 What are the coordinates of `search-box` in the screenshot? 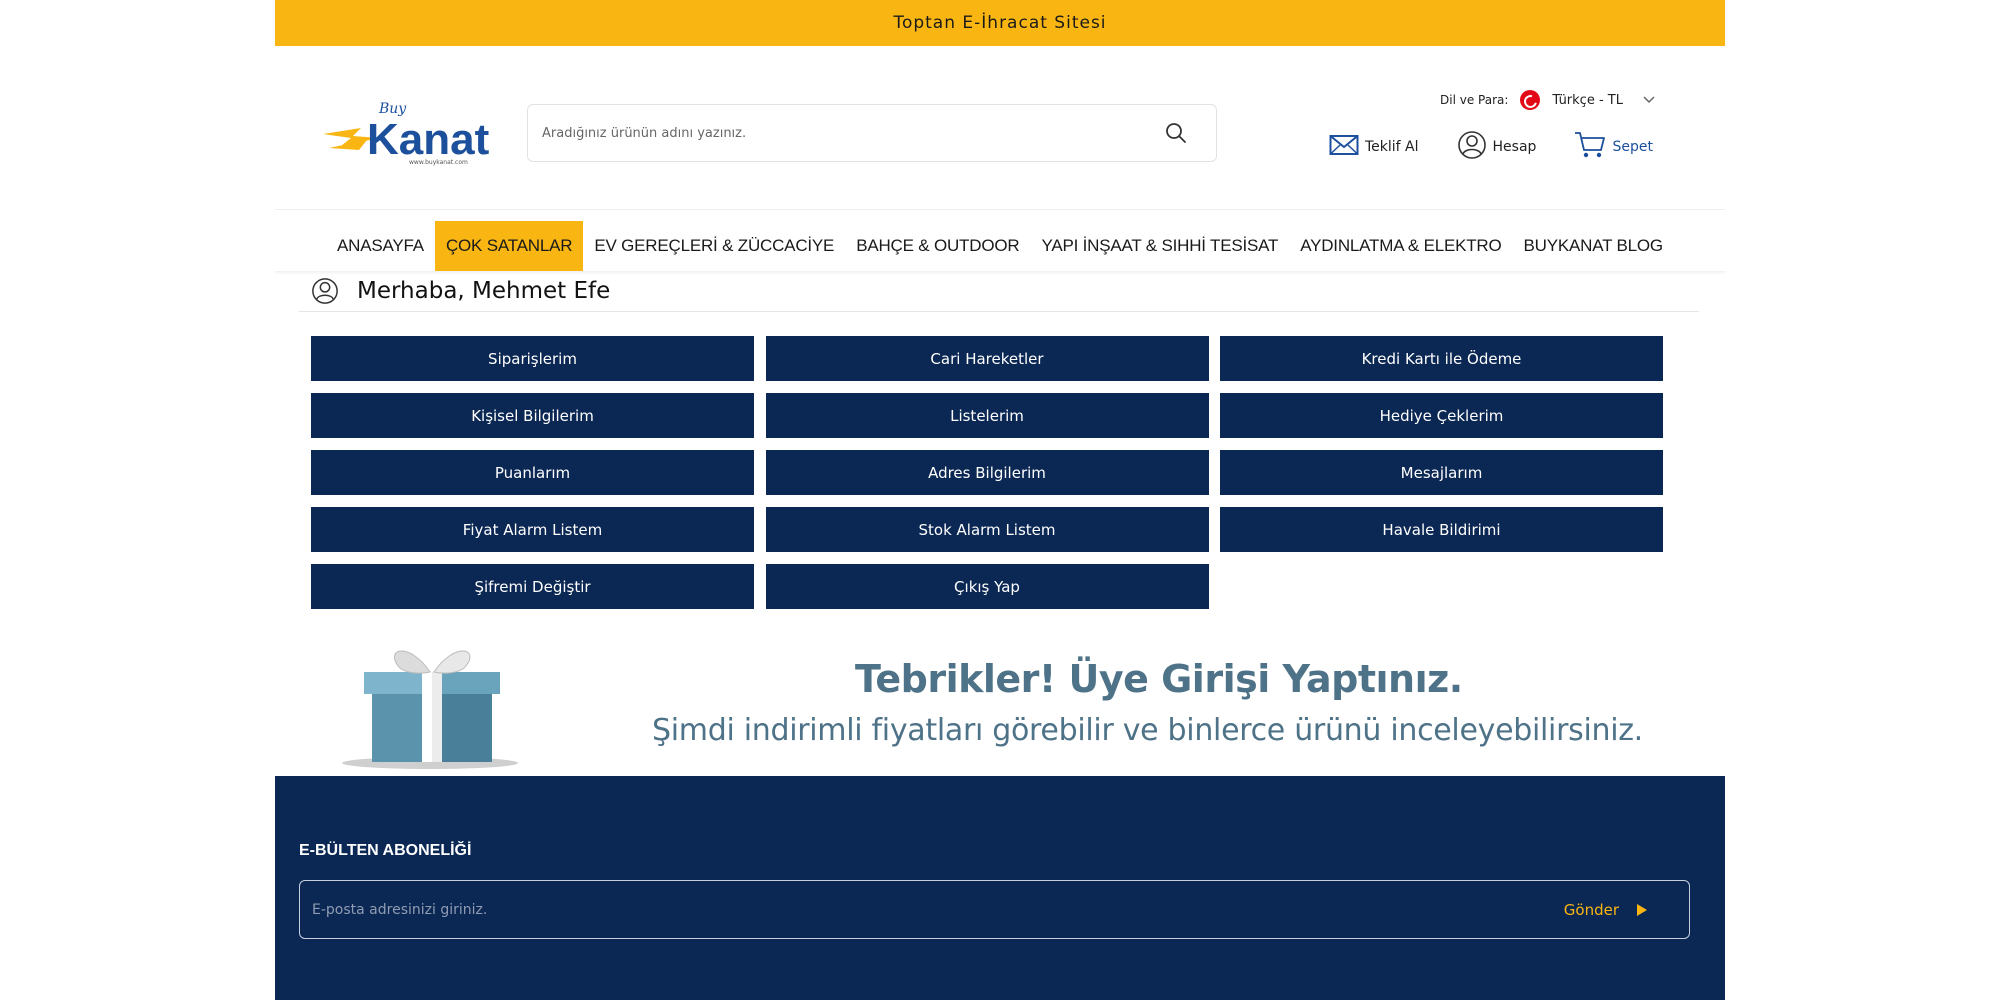 It's located at (872, 133).